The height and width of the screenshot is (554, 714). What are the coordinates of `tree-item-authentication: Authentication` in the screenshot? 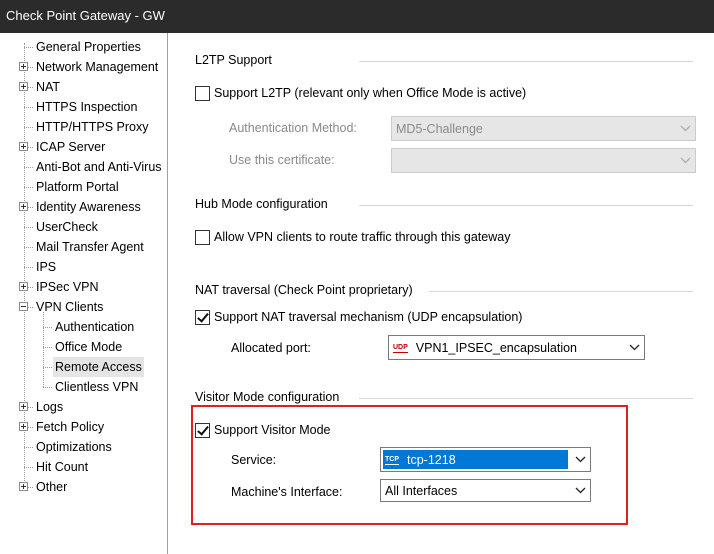 It's located at (94, 327).